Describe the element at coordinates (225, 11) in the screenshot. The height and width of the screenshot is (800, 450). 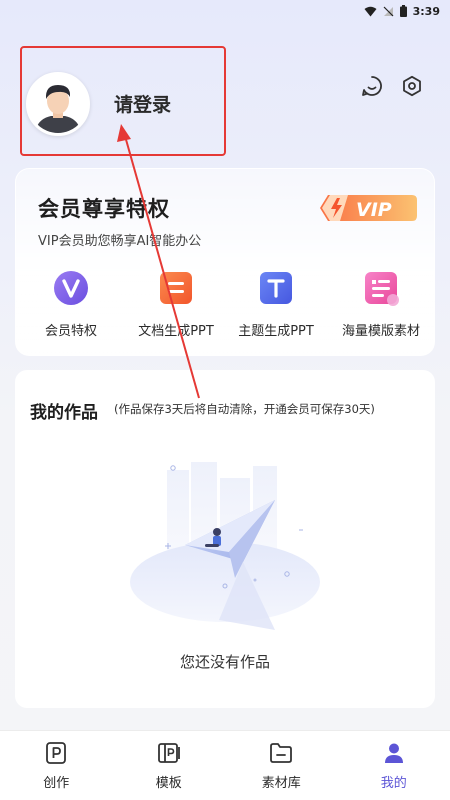
I see `status-bar: 3:39` at that location.